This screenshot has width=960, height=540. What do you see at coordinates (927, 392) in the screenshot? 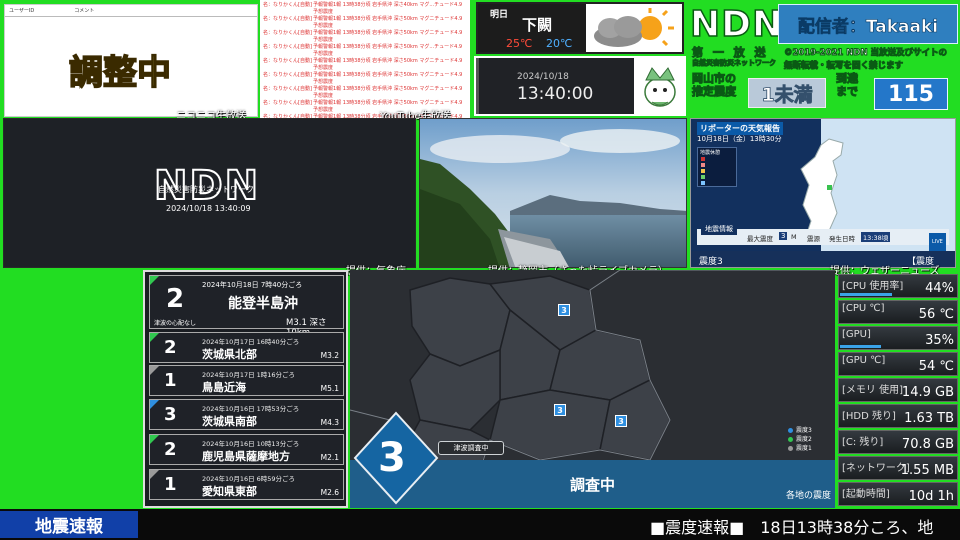
I see `stat-value: 14.9 GB` at bounding box center [927, 392].